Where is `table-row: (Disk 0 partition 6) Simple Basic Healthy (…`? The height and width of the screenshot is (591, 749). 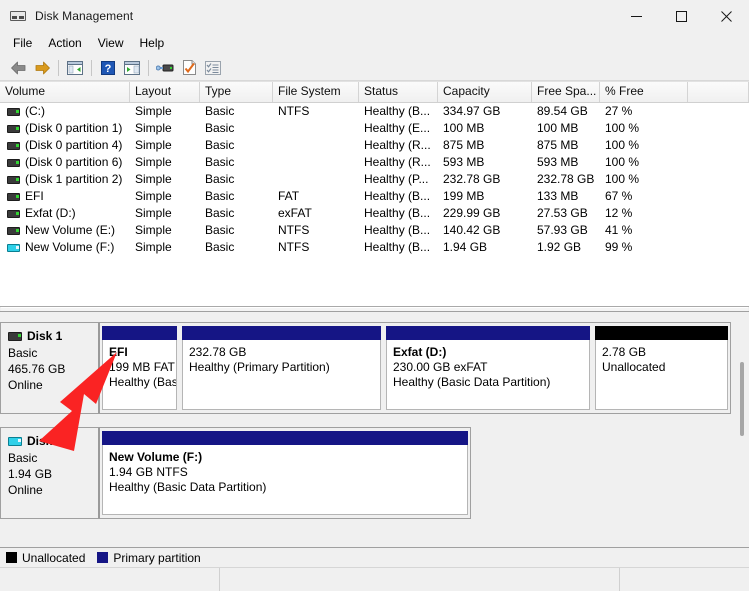
table-row: (Disk 0 partition 6) Simple Basic Healthy (… is located at coordinates (374, 162).